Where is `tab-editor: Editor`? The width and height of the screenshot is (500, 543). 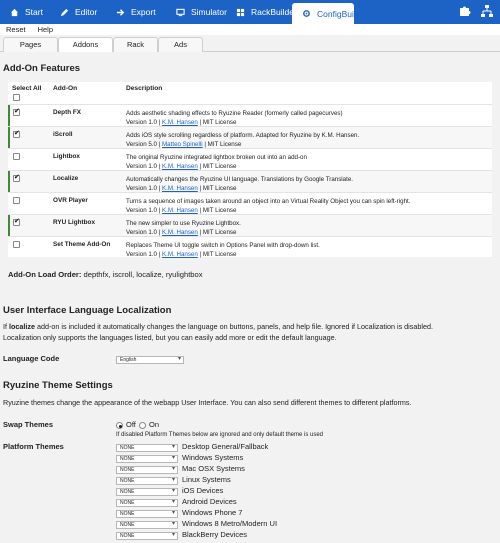 tab-editor: Editor is located at coordinates (78, 12).